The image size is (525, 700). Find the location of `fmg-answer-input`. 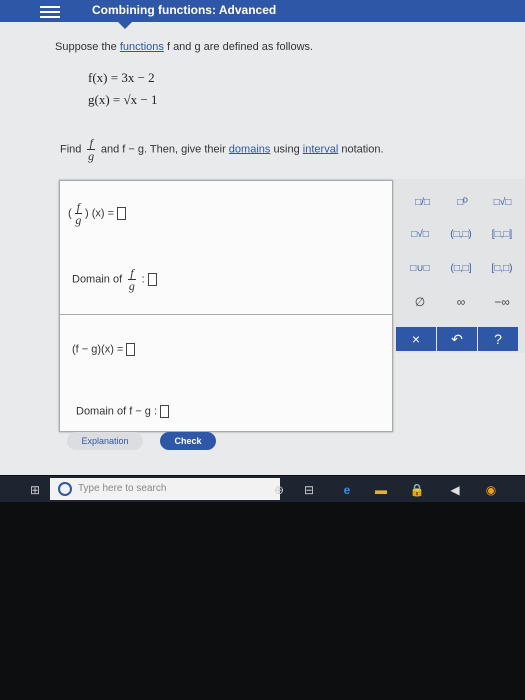

fmg-answer-input is located at coordinates (131, 349).